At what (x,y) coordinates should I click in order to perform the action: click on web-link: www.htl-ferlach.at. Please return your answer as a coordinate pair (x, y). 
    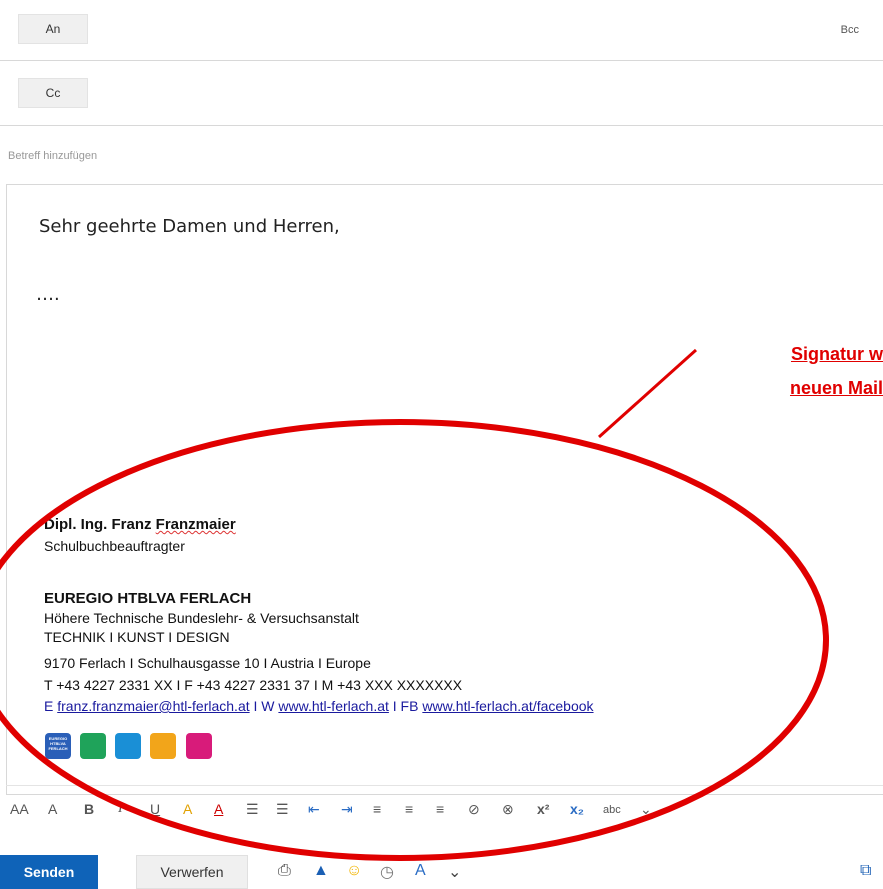
    Looking at the image, I should click on (333, 706).